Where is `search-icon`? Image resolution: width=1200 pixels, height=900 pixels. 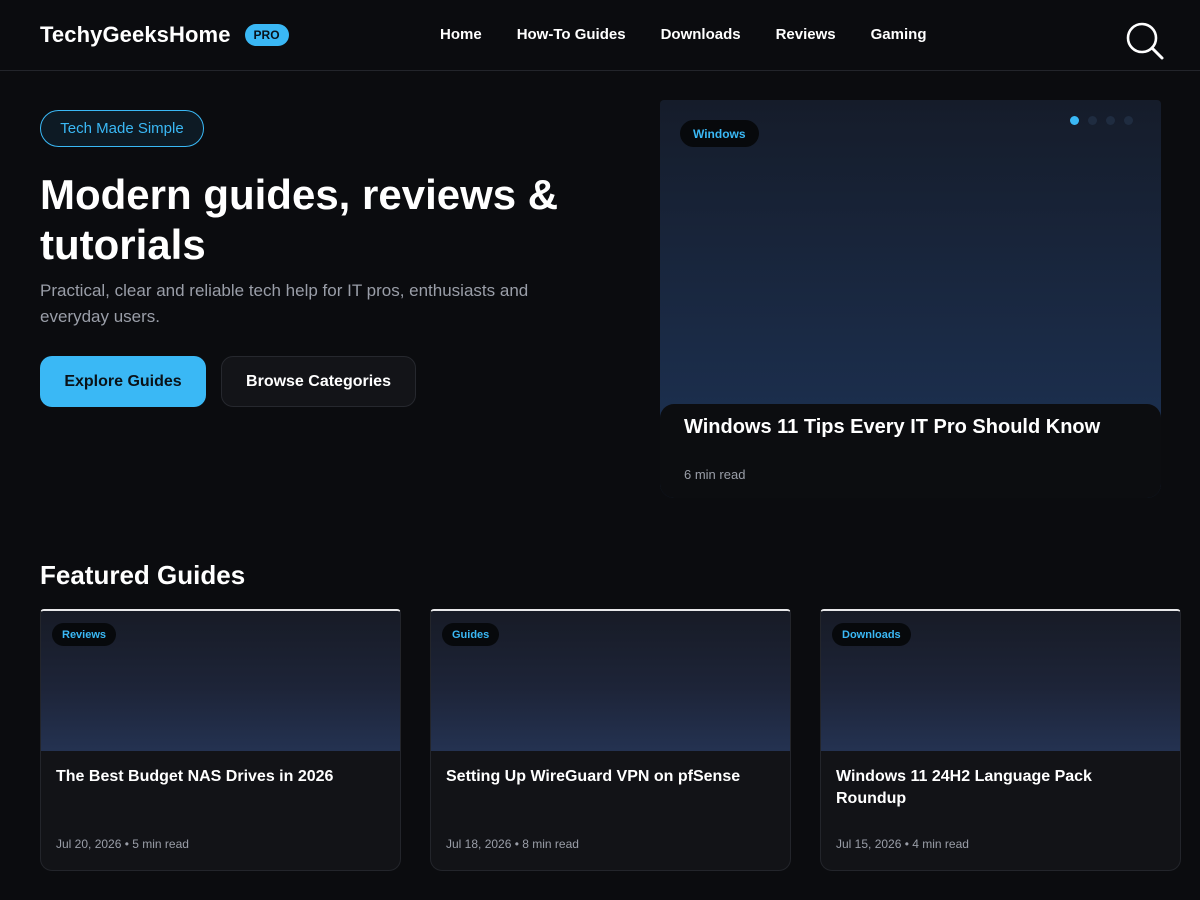
search-icon is located at coordinates (1145, 41).